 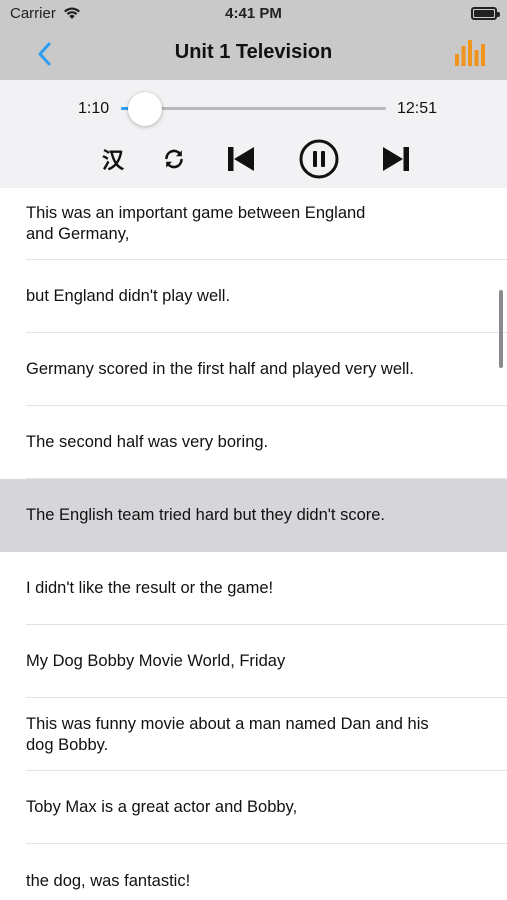 I want to click on audio-player: 1:10 12:51 汉, so click(x=253, y=134).